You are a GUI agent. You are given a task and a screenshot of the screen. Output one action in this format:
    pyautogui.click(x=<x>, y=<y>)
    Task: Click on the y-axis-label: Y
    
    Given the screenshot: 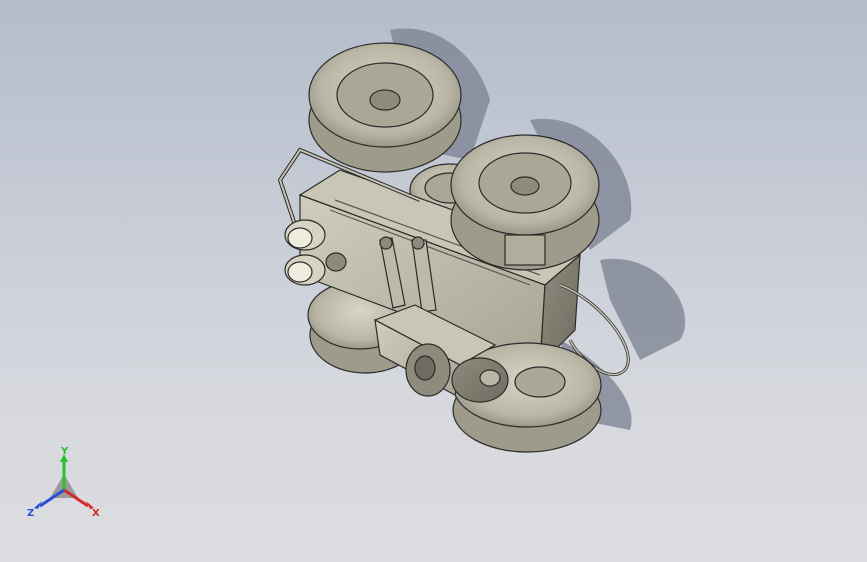 What is the action you would take?
    pyautogui.click(x=64, y=451)
    